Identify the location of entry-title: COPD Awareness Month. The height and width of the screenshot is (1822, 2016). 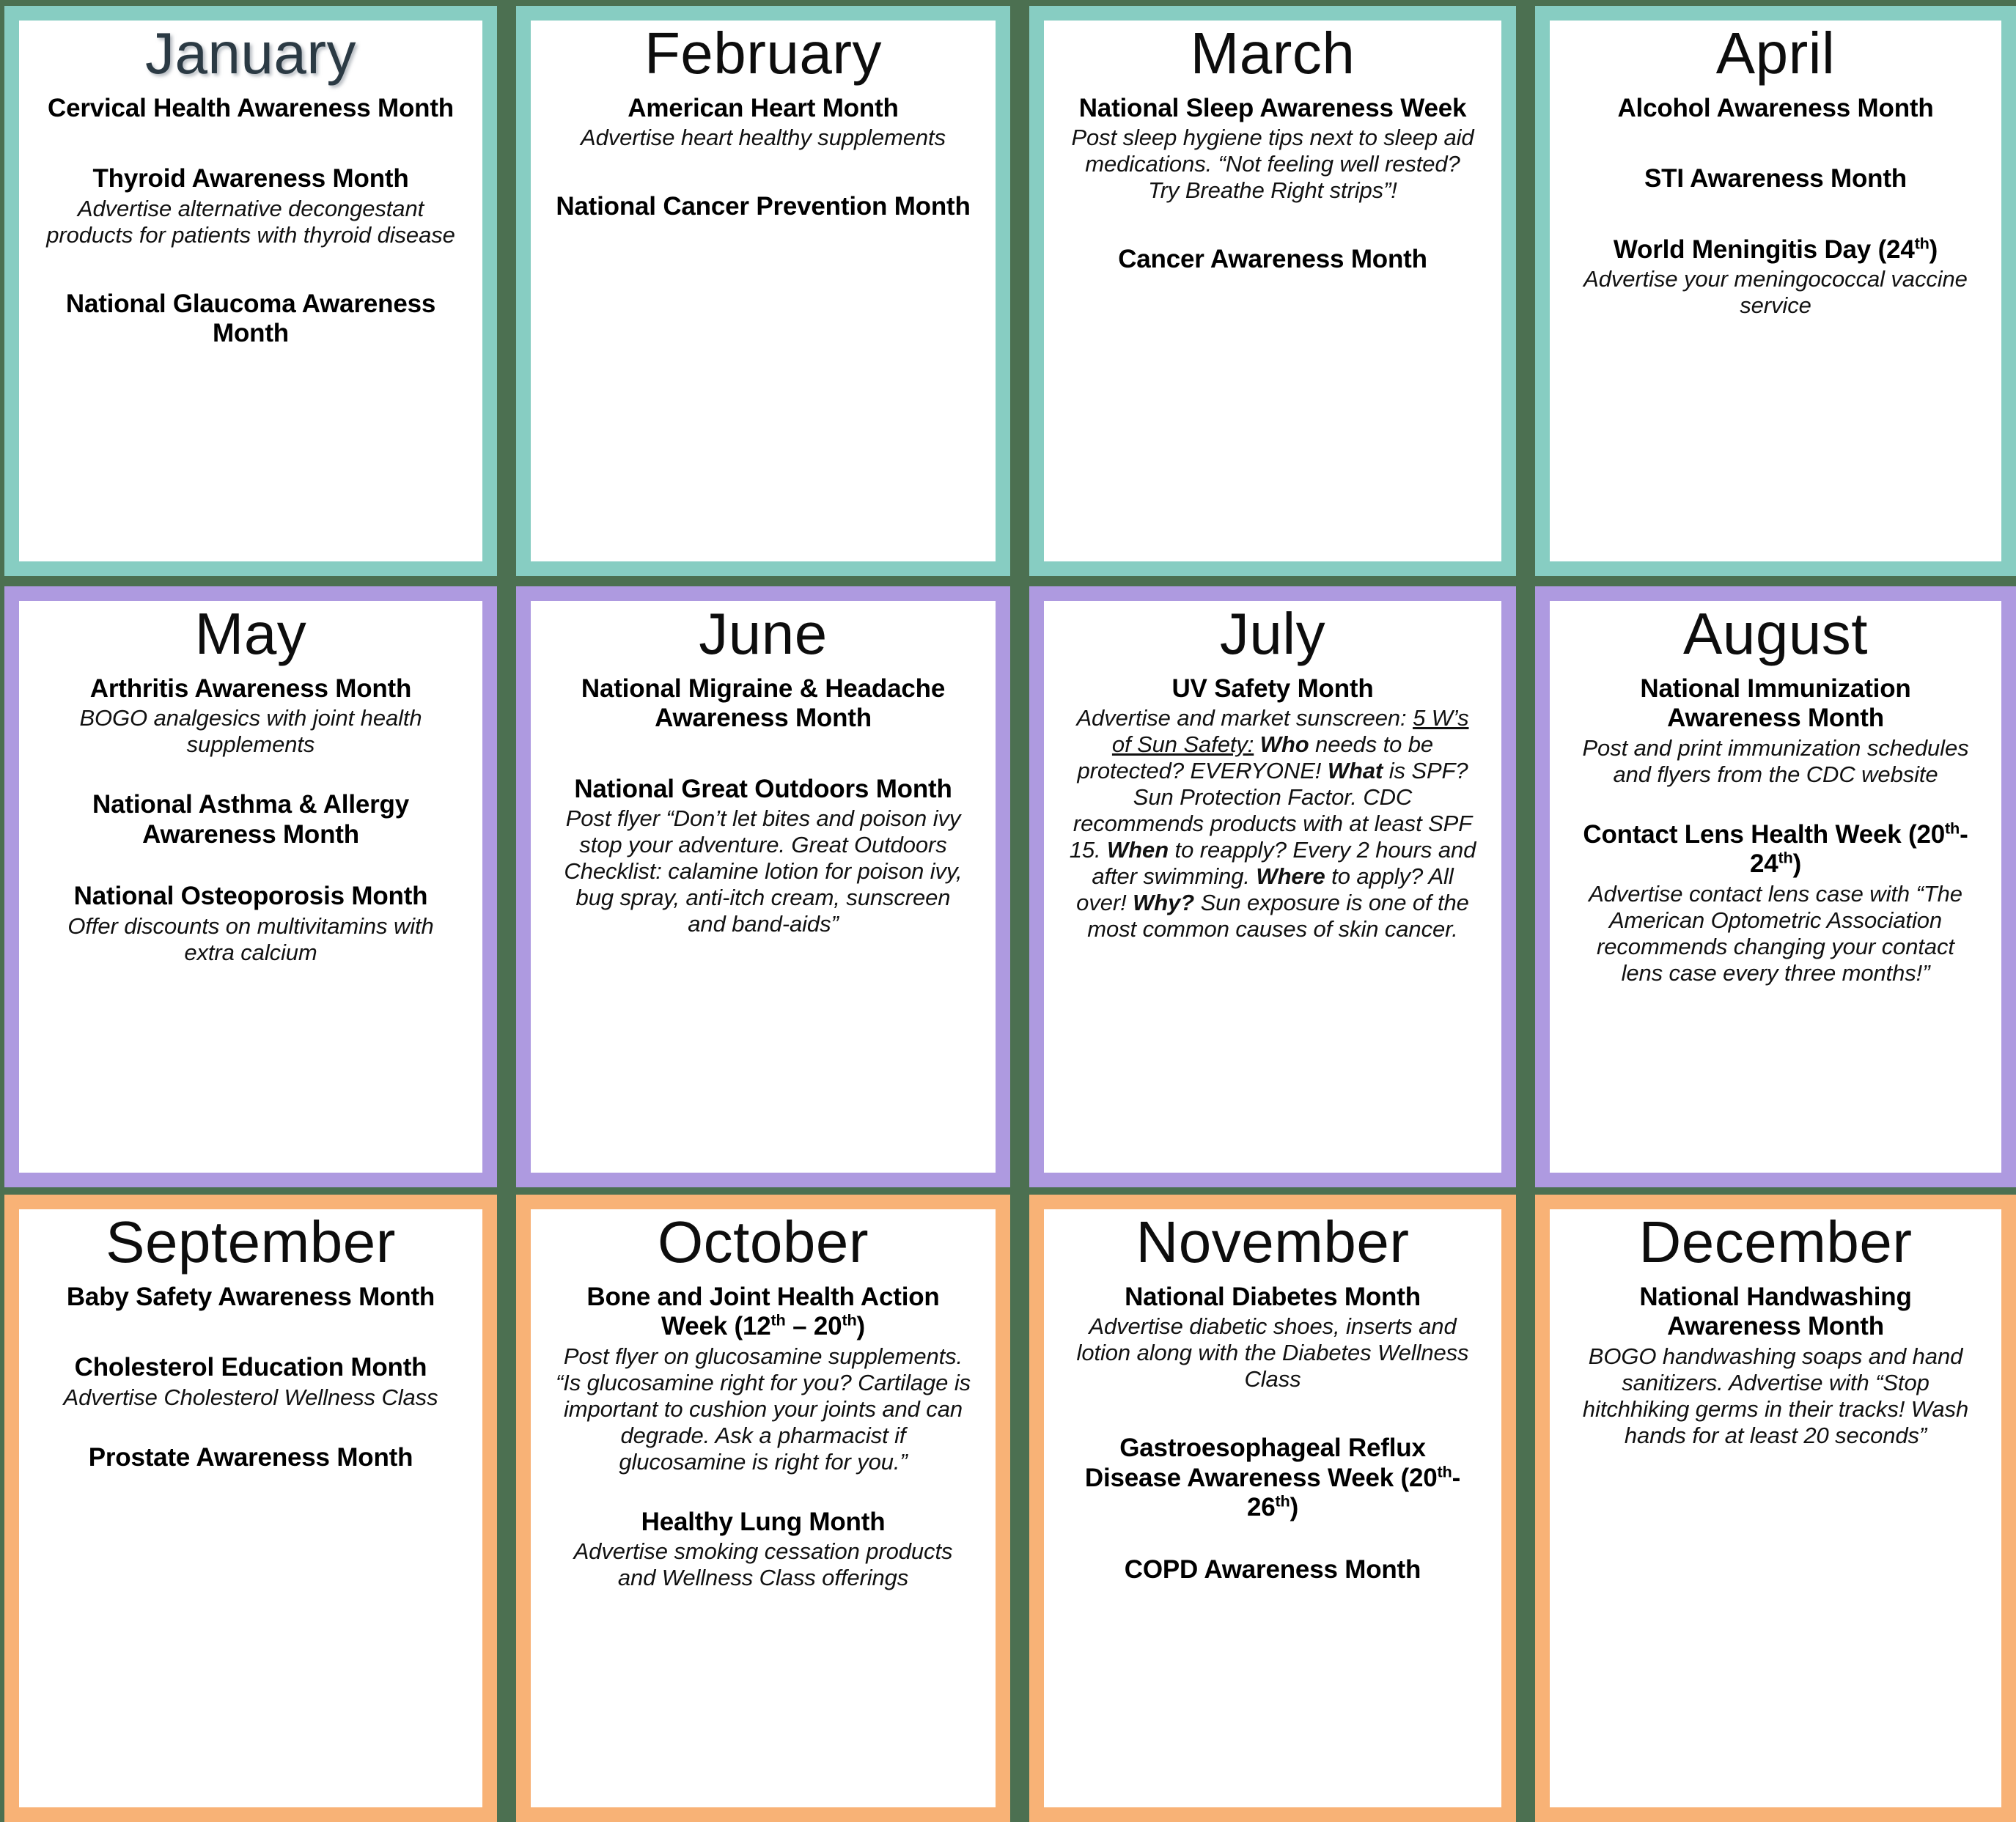
(1272, 1569).